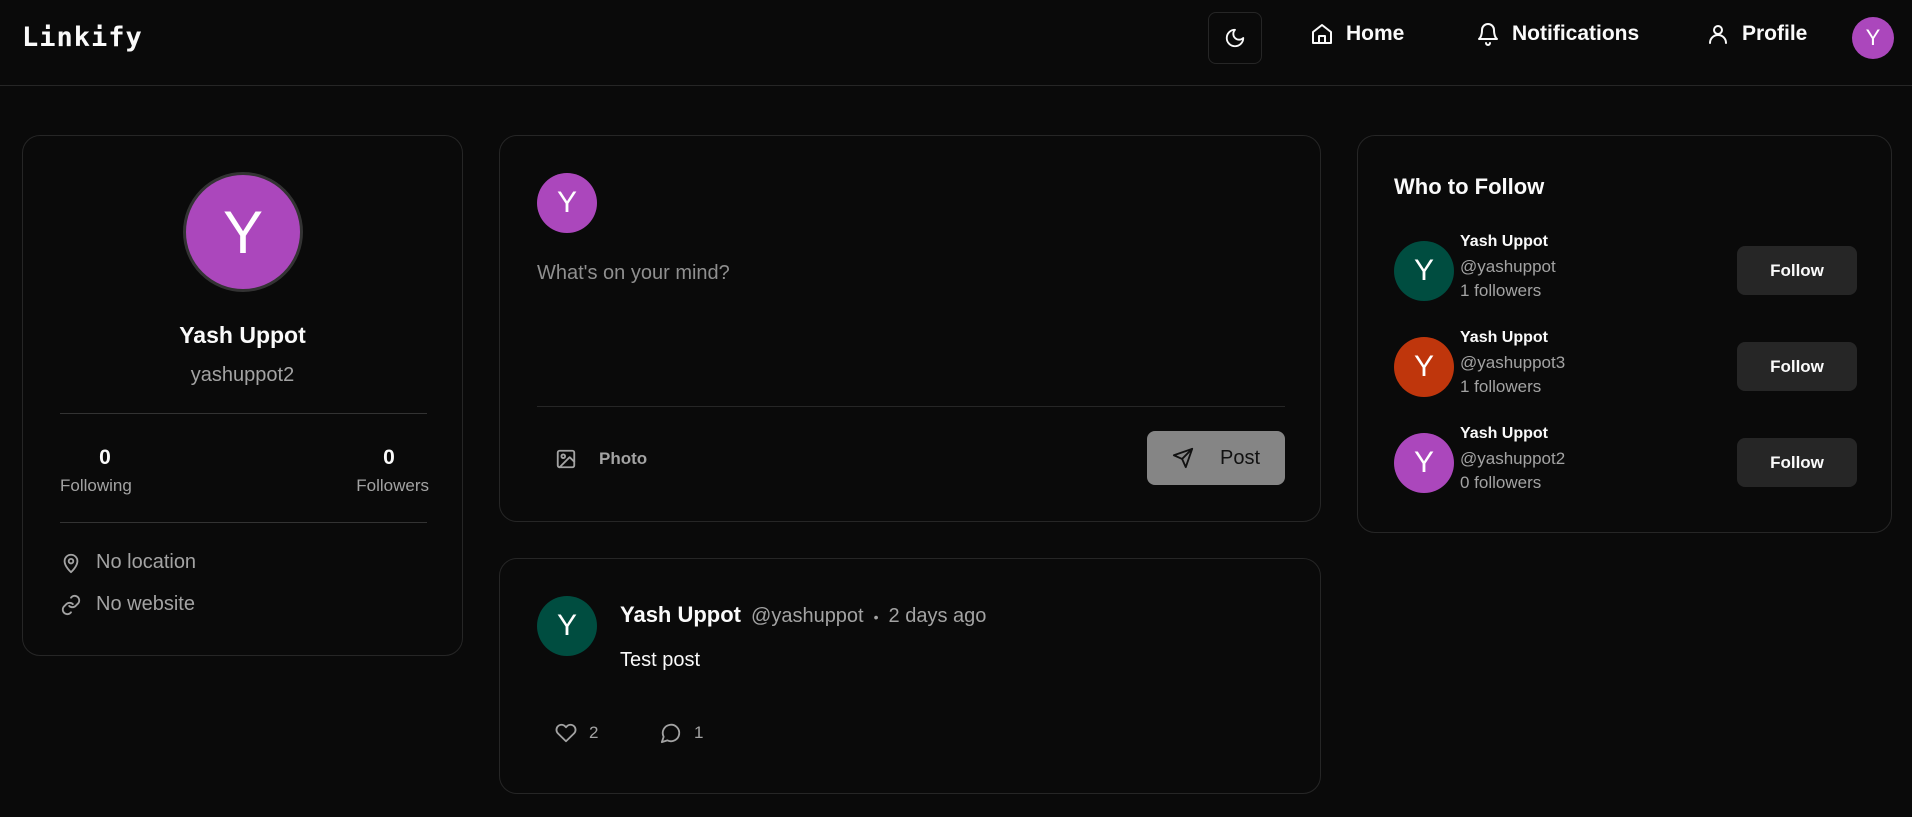 The width and height of the screenshot is (1912, 817). I want to click on top-nav: Linkify Home Notifications Profile Y, so click(956, 43).